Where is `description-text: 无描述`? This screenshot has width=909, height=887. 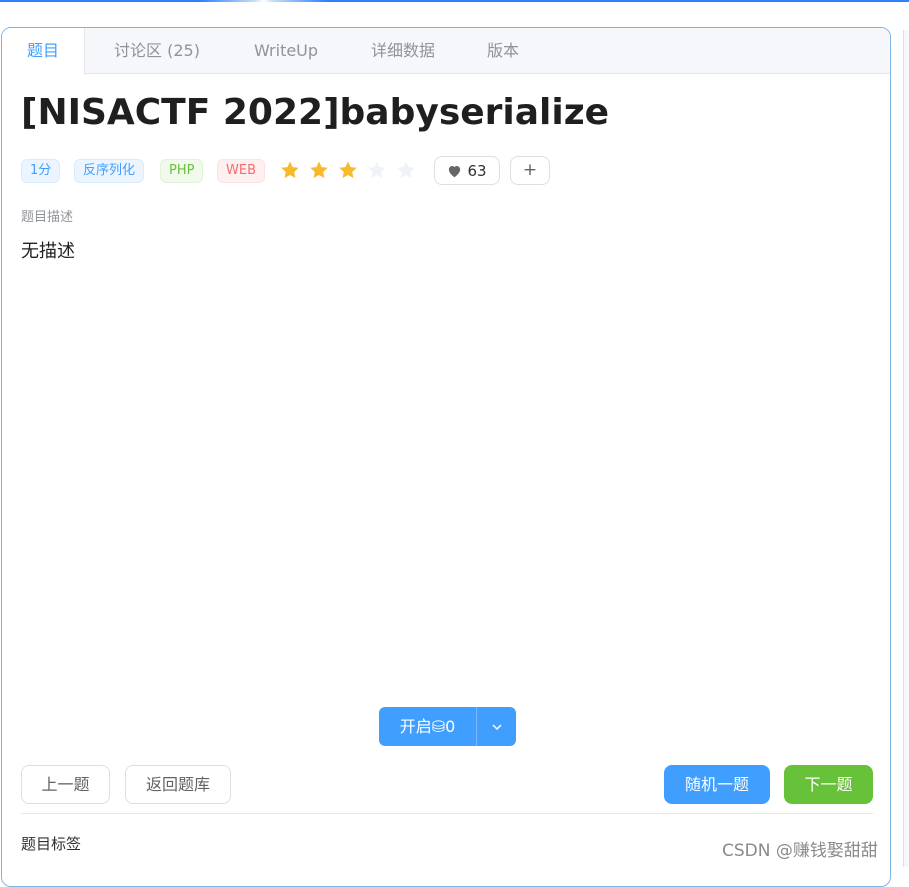
description-text: 无描述 is located at coordinates (48, 251).